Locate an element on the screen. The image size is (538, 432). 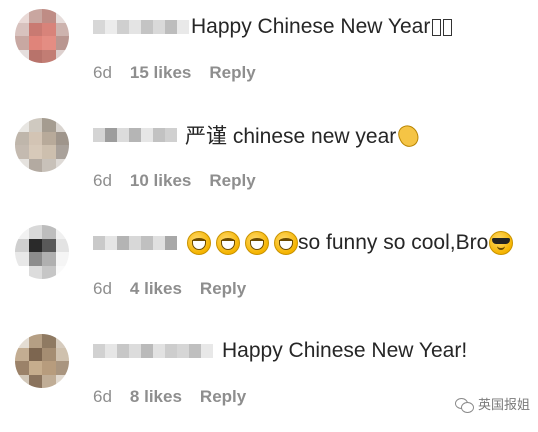
comment-text: 严谨 chinese new year is located at coordinates (302, 135).